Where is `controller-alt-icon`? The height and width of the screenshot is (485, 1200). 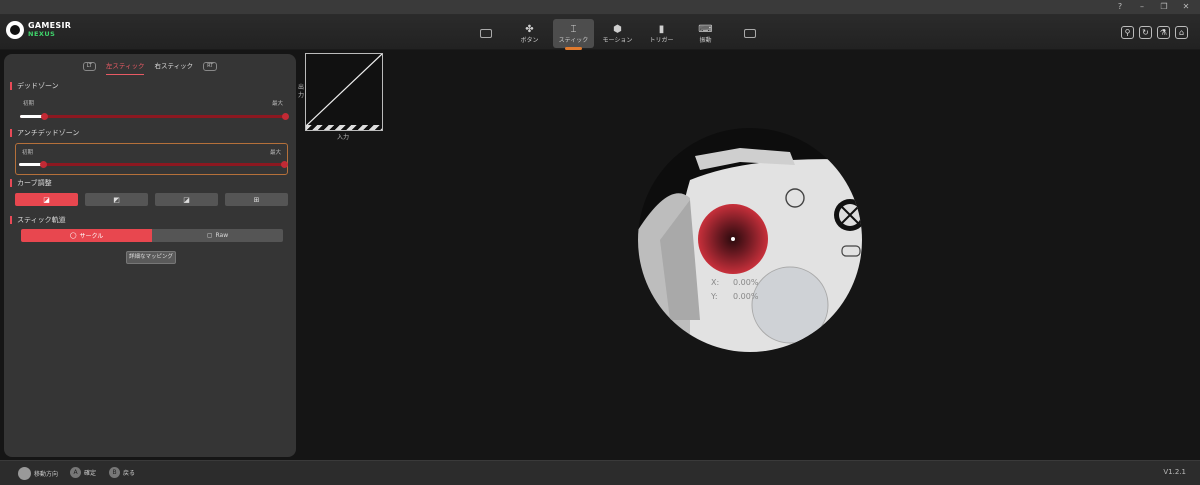 controller-alt-icon is located at coordinates (749, 33).